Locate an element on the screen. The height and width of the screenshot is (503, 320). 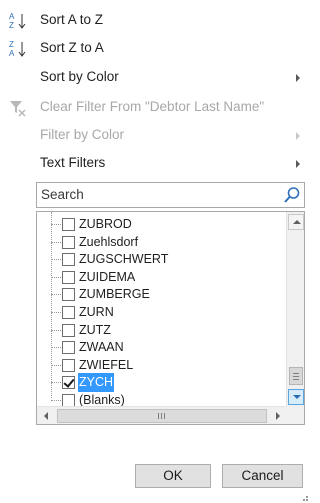
item-label: ZUMBERGE is located at coordinates (114, 294).